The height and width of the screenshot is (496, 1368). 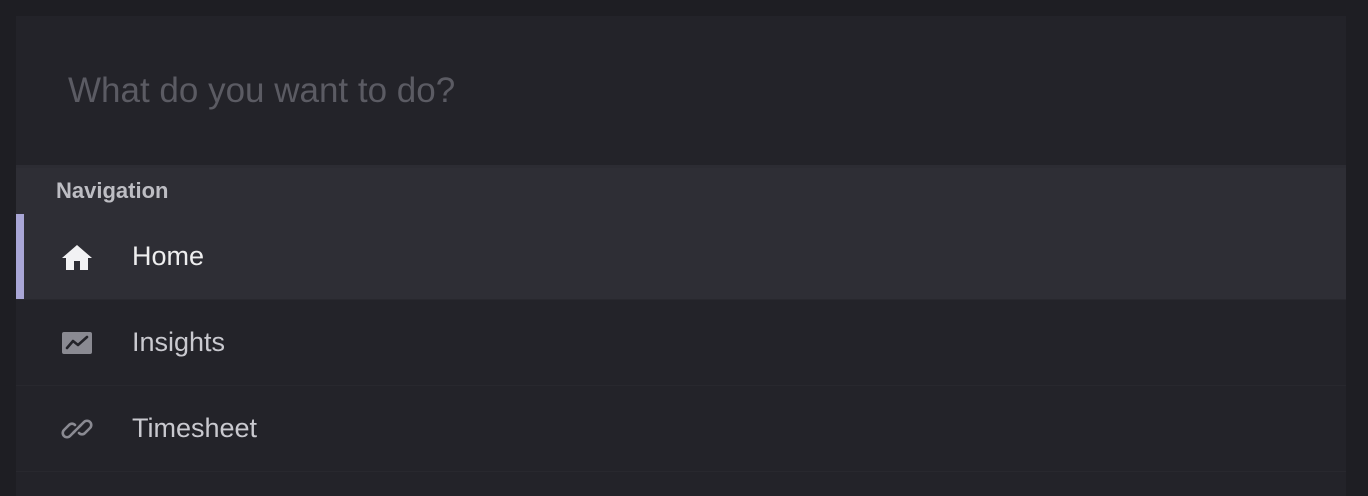 I want to click on nav-item-label: Home, so click(x=168, y=256).